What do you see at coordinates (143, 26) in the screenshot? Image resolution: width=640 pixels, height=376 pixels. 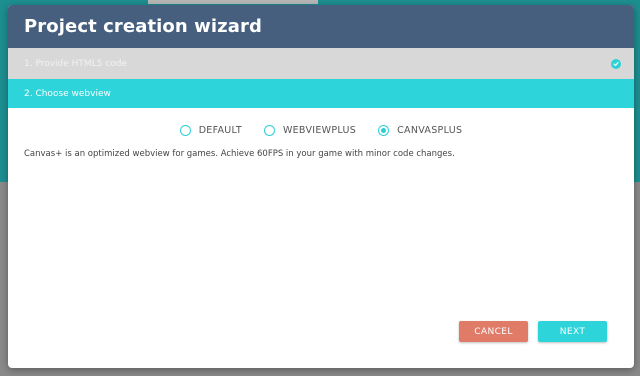 I see `modal-title: Project creation wizard` at bounding box center [143, 26].